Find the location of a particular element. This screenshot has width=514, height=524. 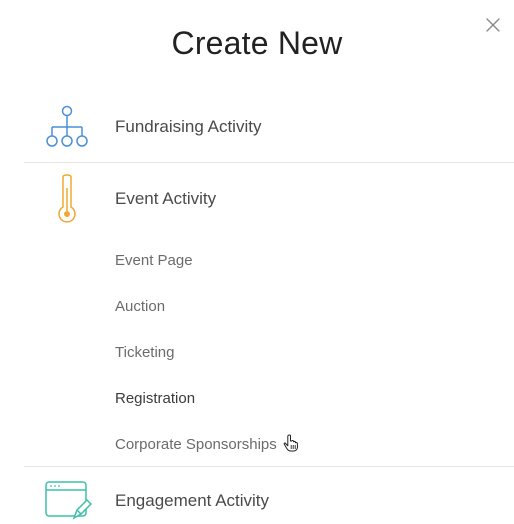

fundraising-activity-option: Fundraising Activity is located at coordinates (269, 127).